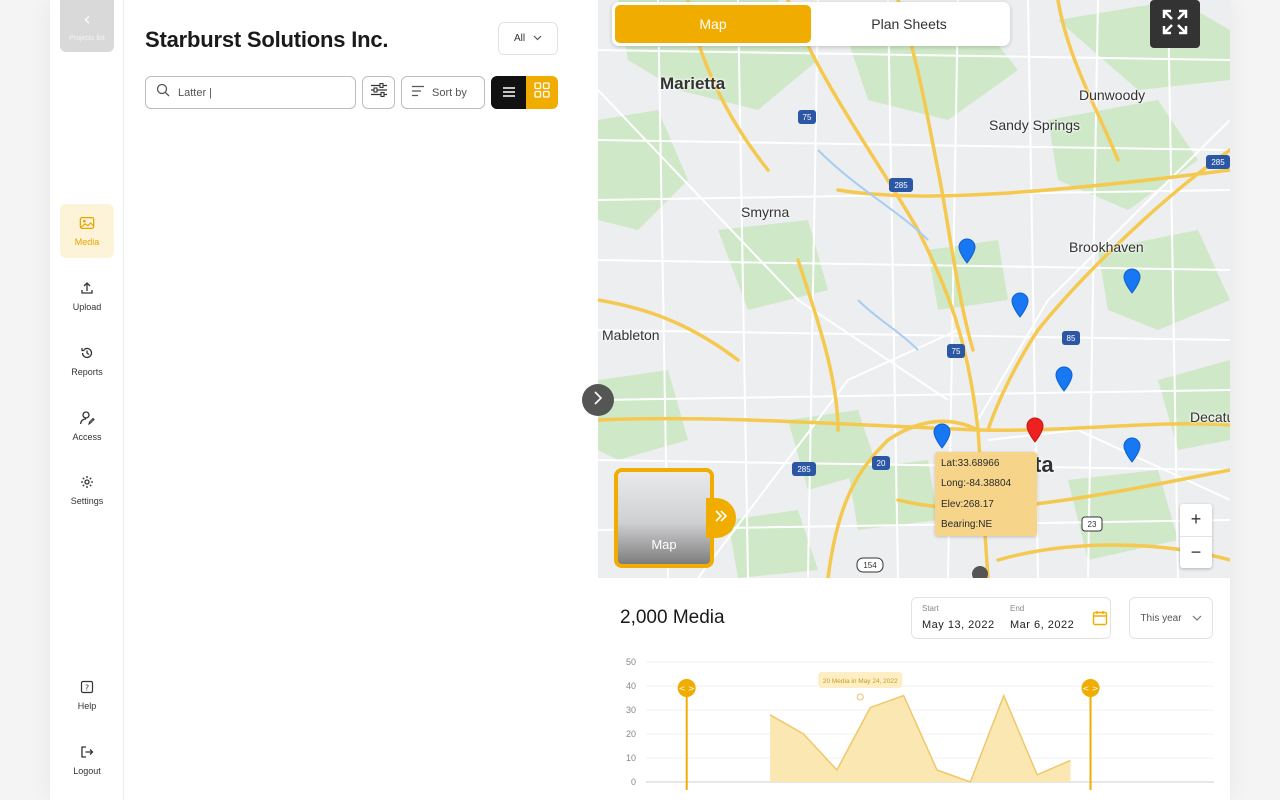  What do you see at coordinates (87, 223) in the screenshot?
I see `image-icon` at bounding box center [87, 223].